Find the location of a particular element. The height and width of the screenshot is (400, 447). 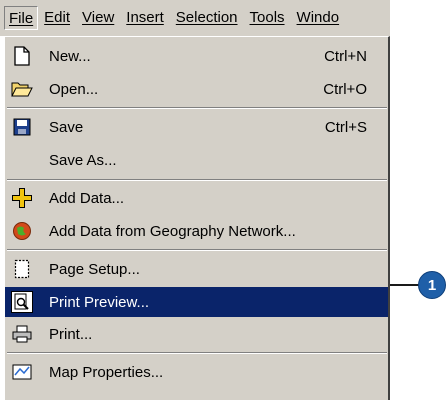

menu-window: Windo is located at coordinates (318, 18).